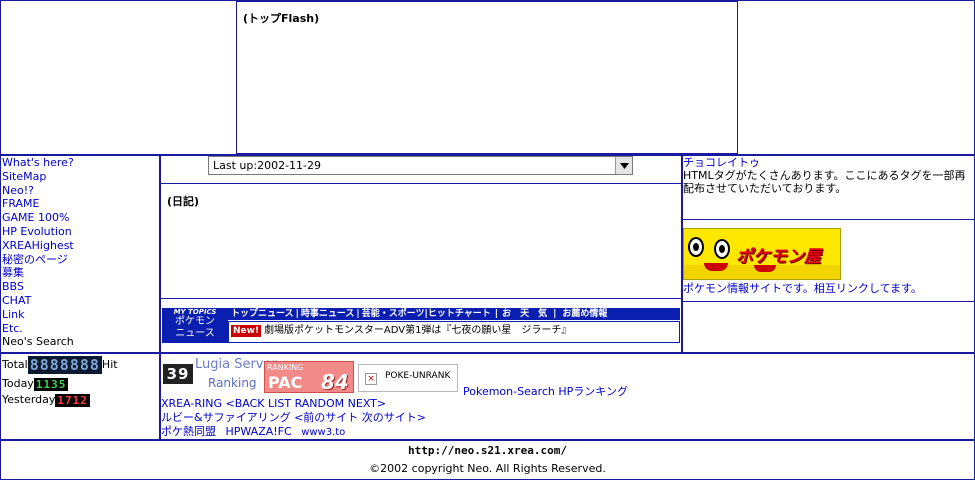  Describe the element at coordinates (80, 177) in the screenshot. I see `nav-item-sitemap: SiteMap` at that location.